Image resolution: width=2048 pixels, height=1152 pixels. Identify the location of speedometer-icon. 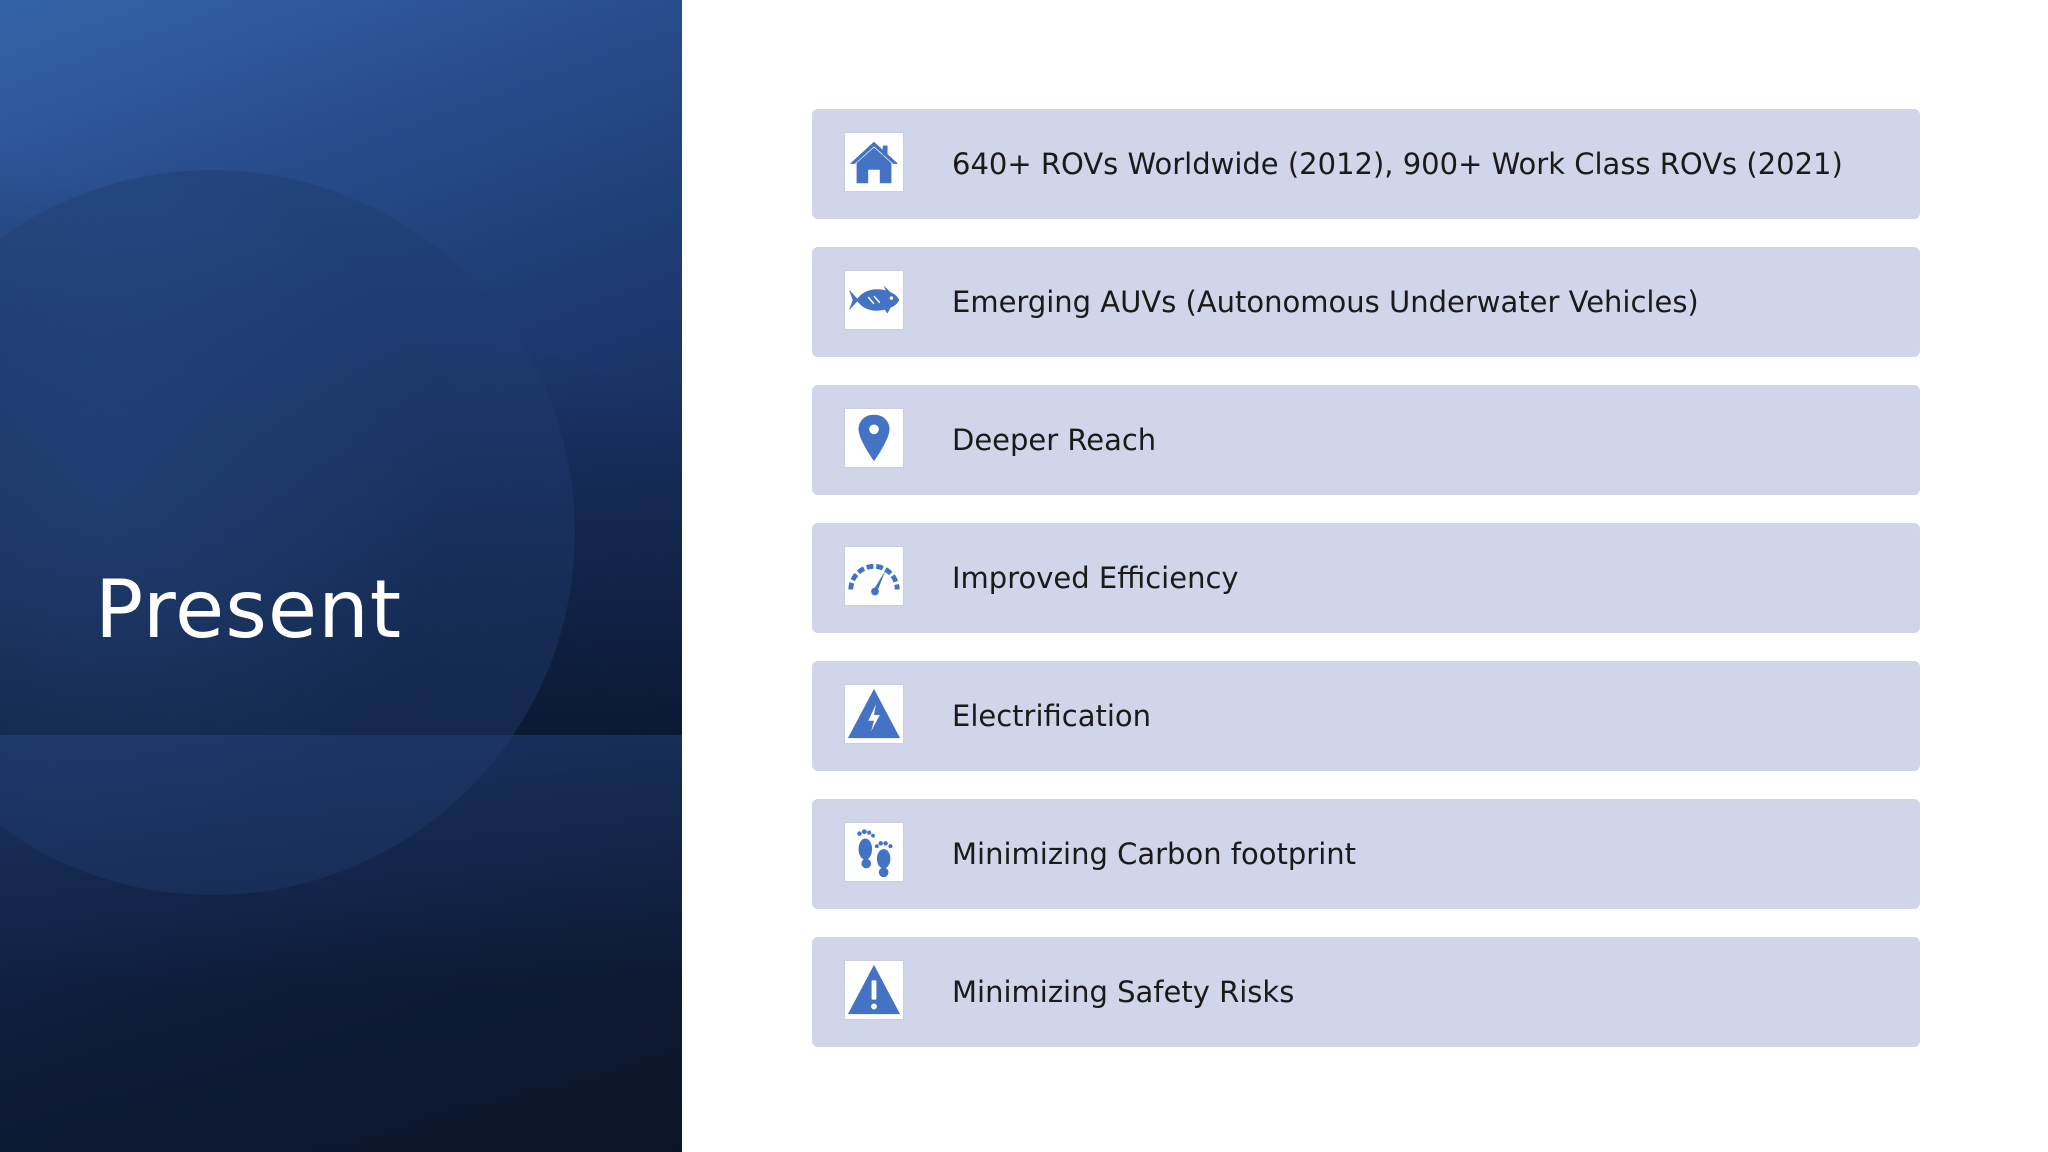
(874, 579).